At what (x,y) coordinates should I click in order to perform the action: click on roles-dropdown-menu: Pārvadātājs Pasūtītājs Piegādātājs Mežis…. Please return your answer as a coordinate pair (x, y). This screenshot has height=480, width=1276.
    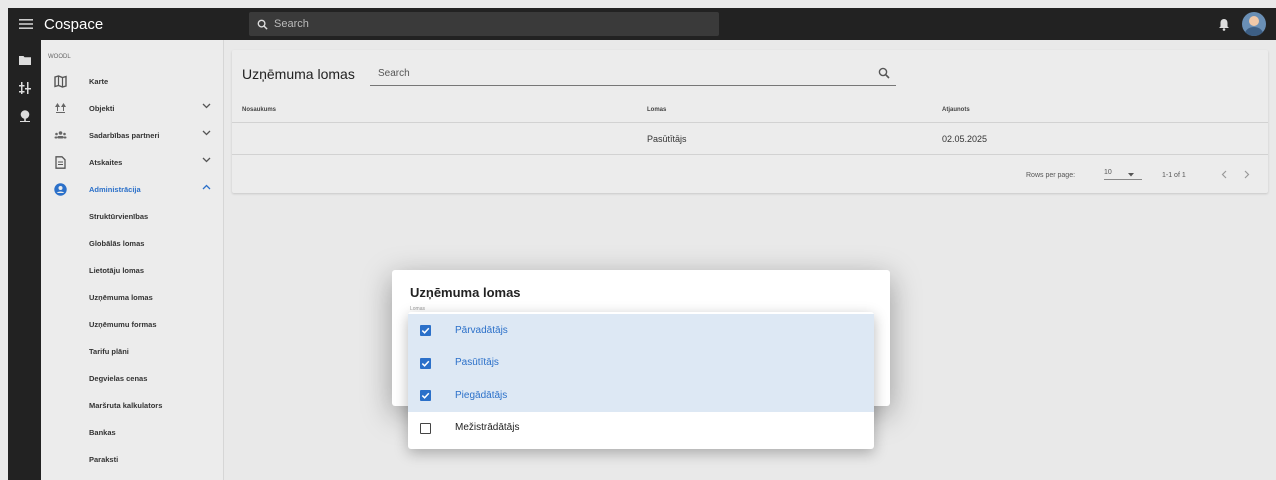
    Looking at the image, I should click on (641, 380).